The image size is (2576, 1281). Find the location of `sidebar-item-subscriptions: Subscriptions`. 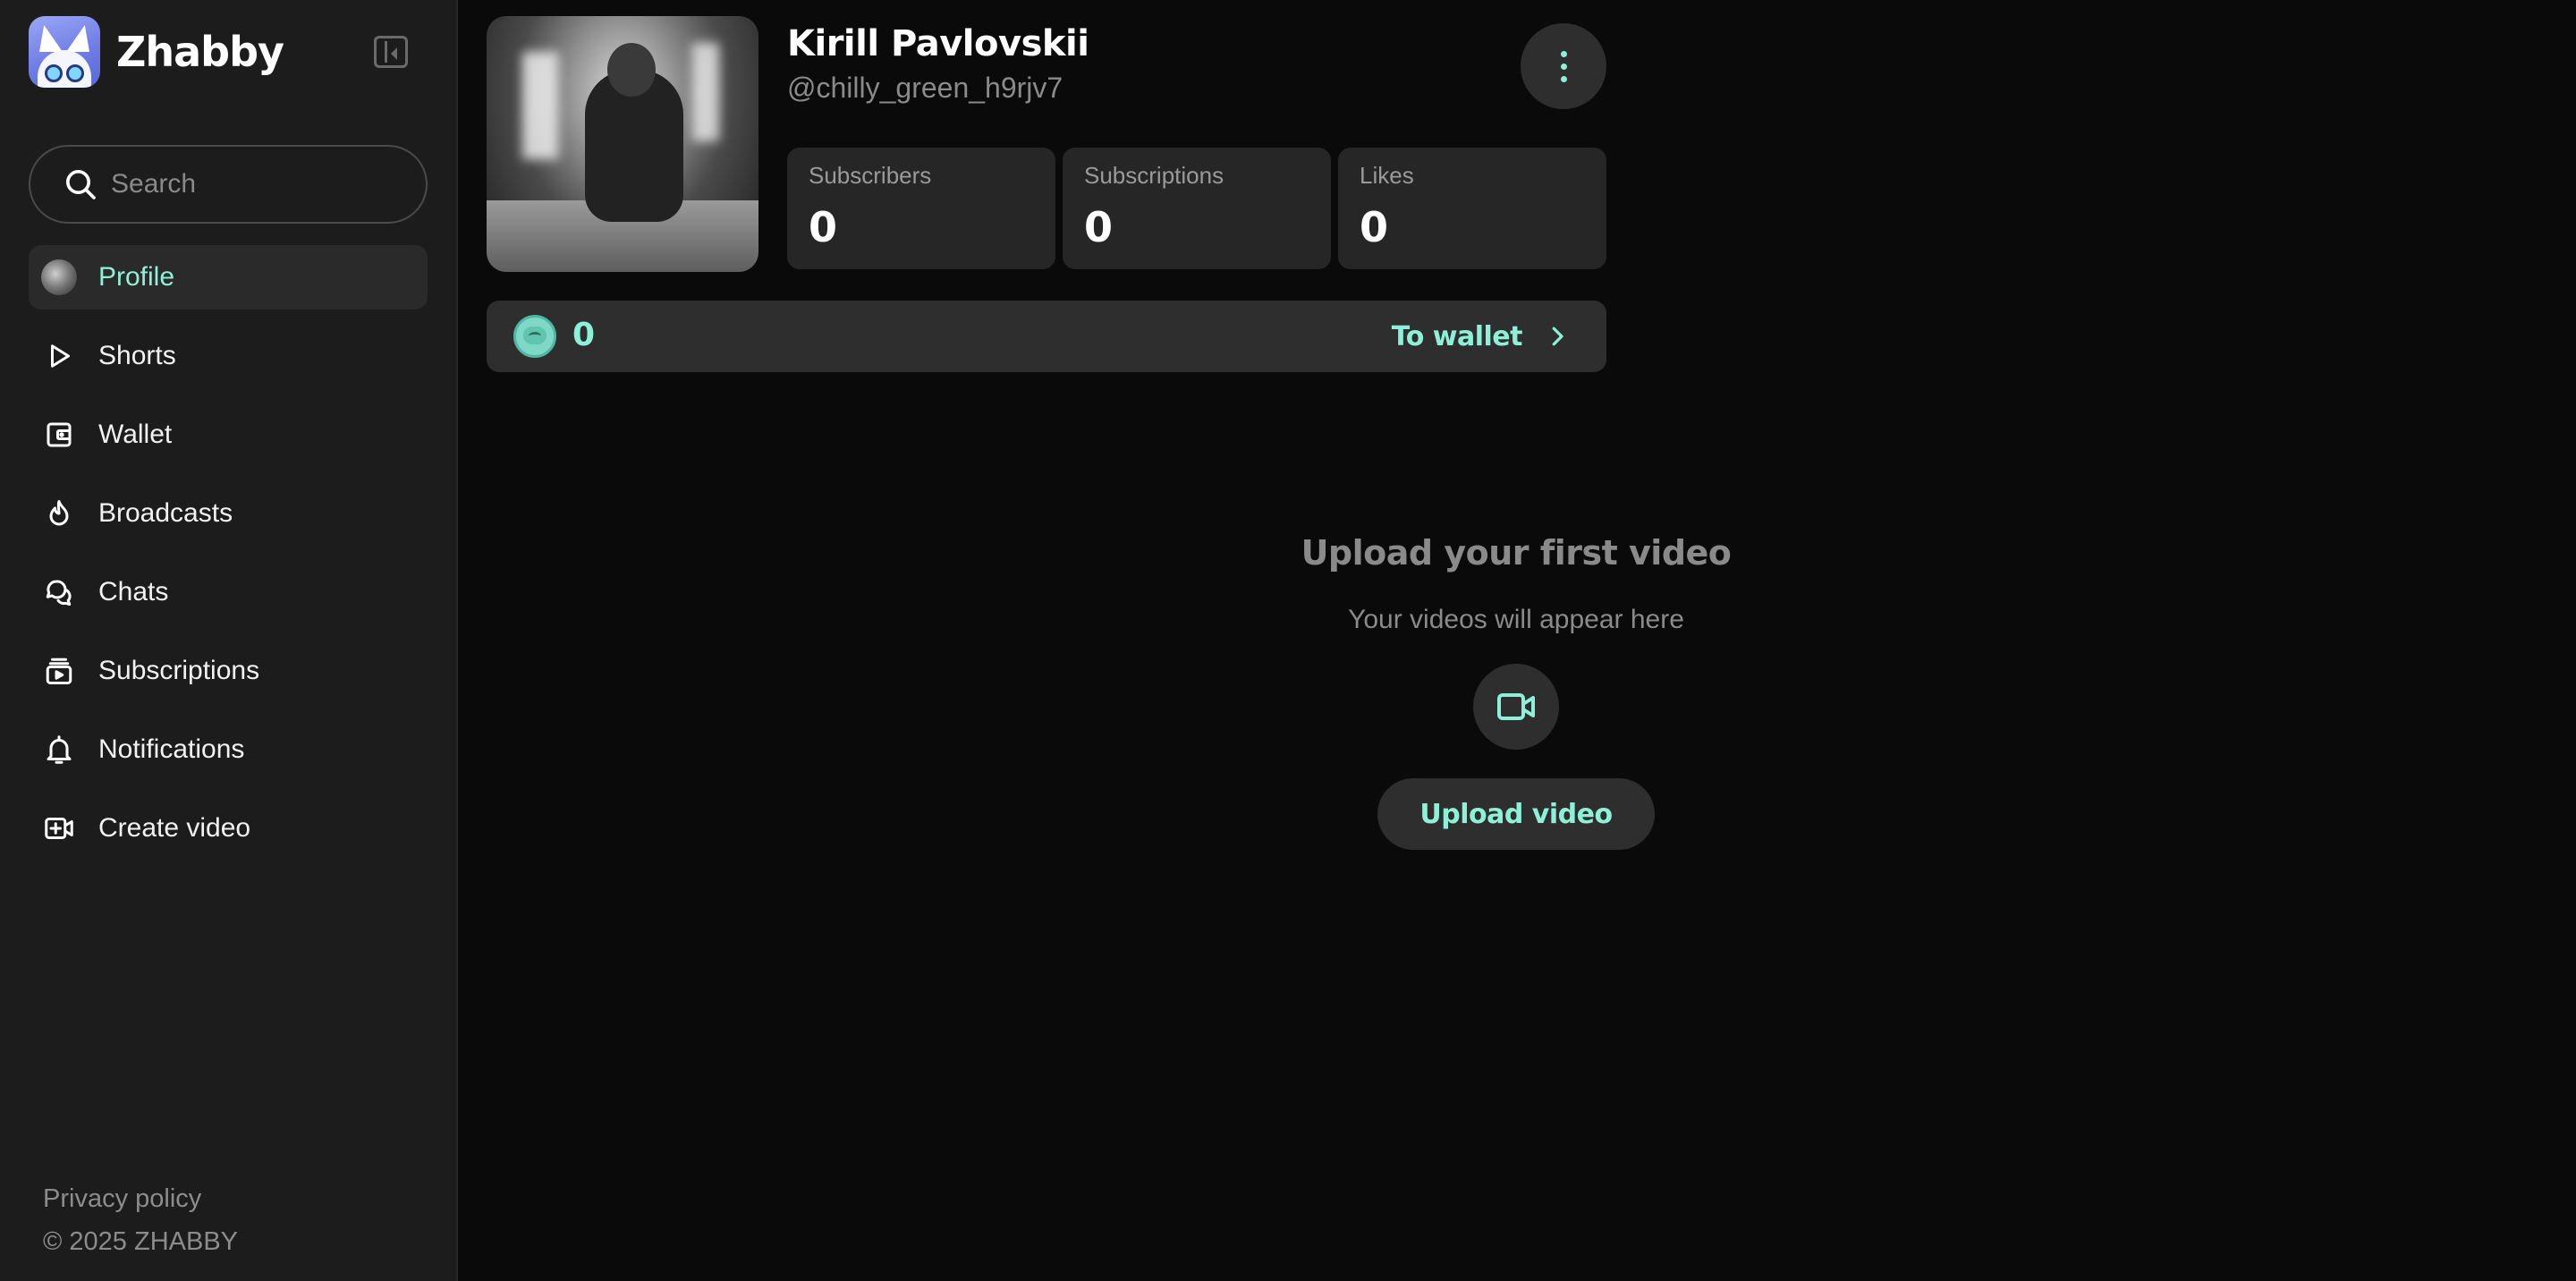

sidebar-item-subscriptions: Subscriptions is located at coordinates (228, 671).